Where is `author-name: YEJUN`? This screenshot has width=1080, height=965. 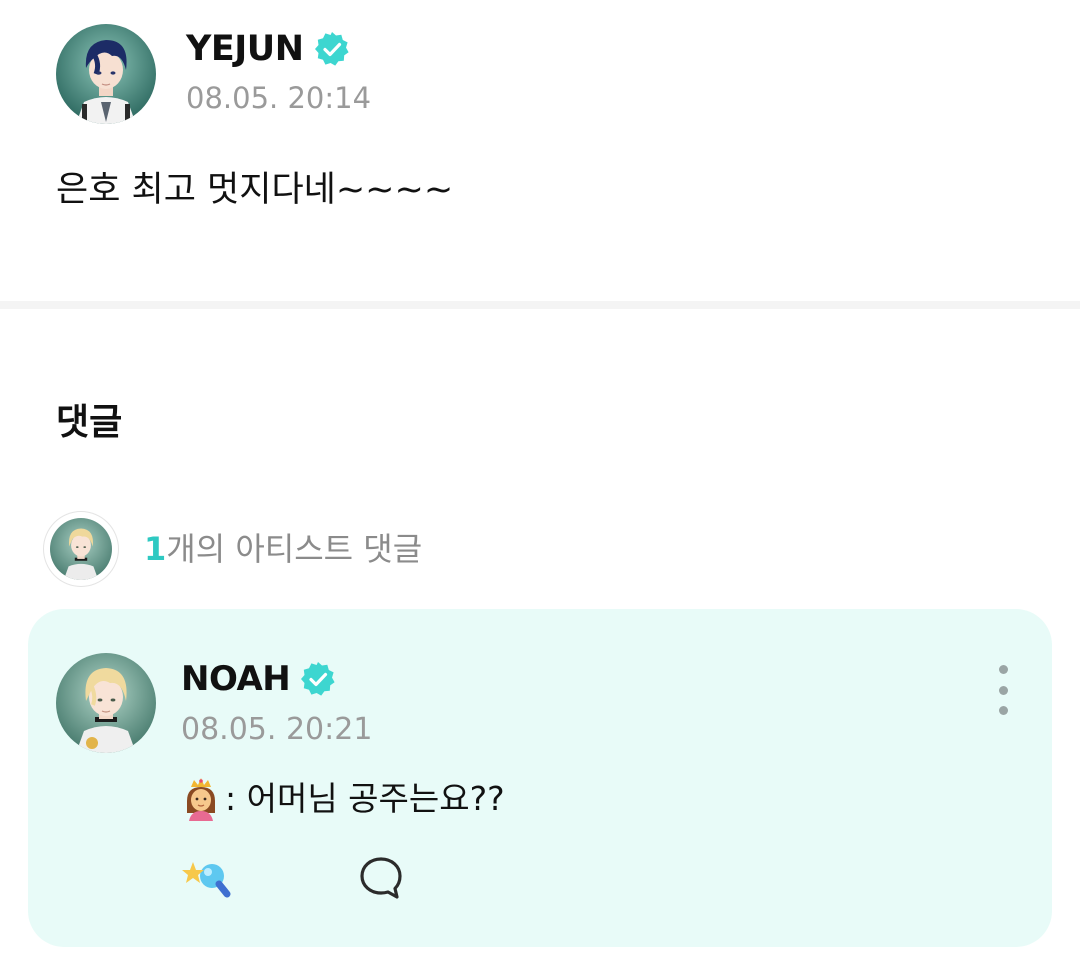
author-name: YEJUN is located at coordinates (245, 49).